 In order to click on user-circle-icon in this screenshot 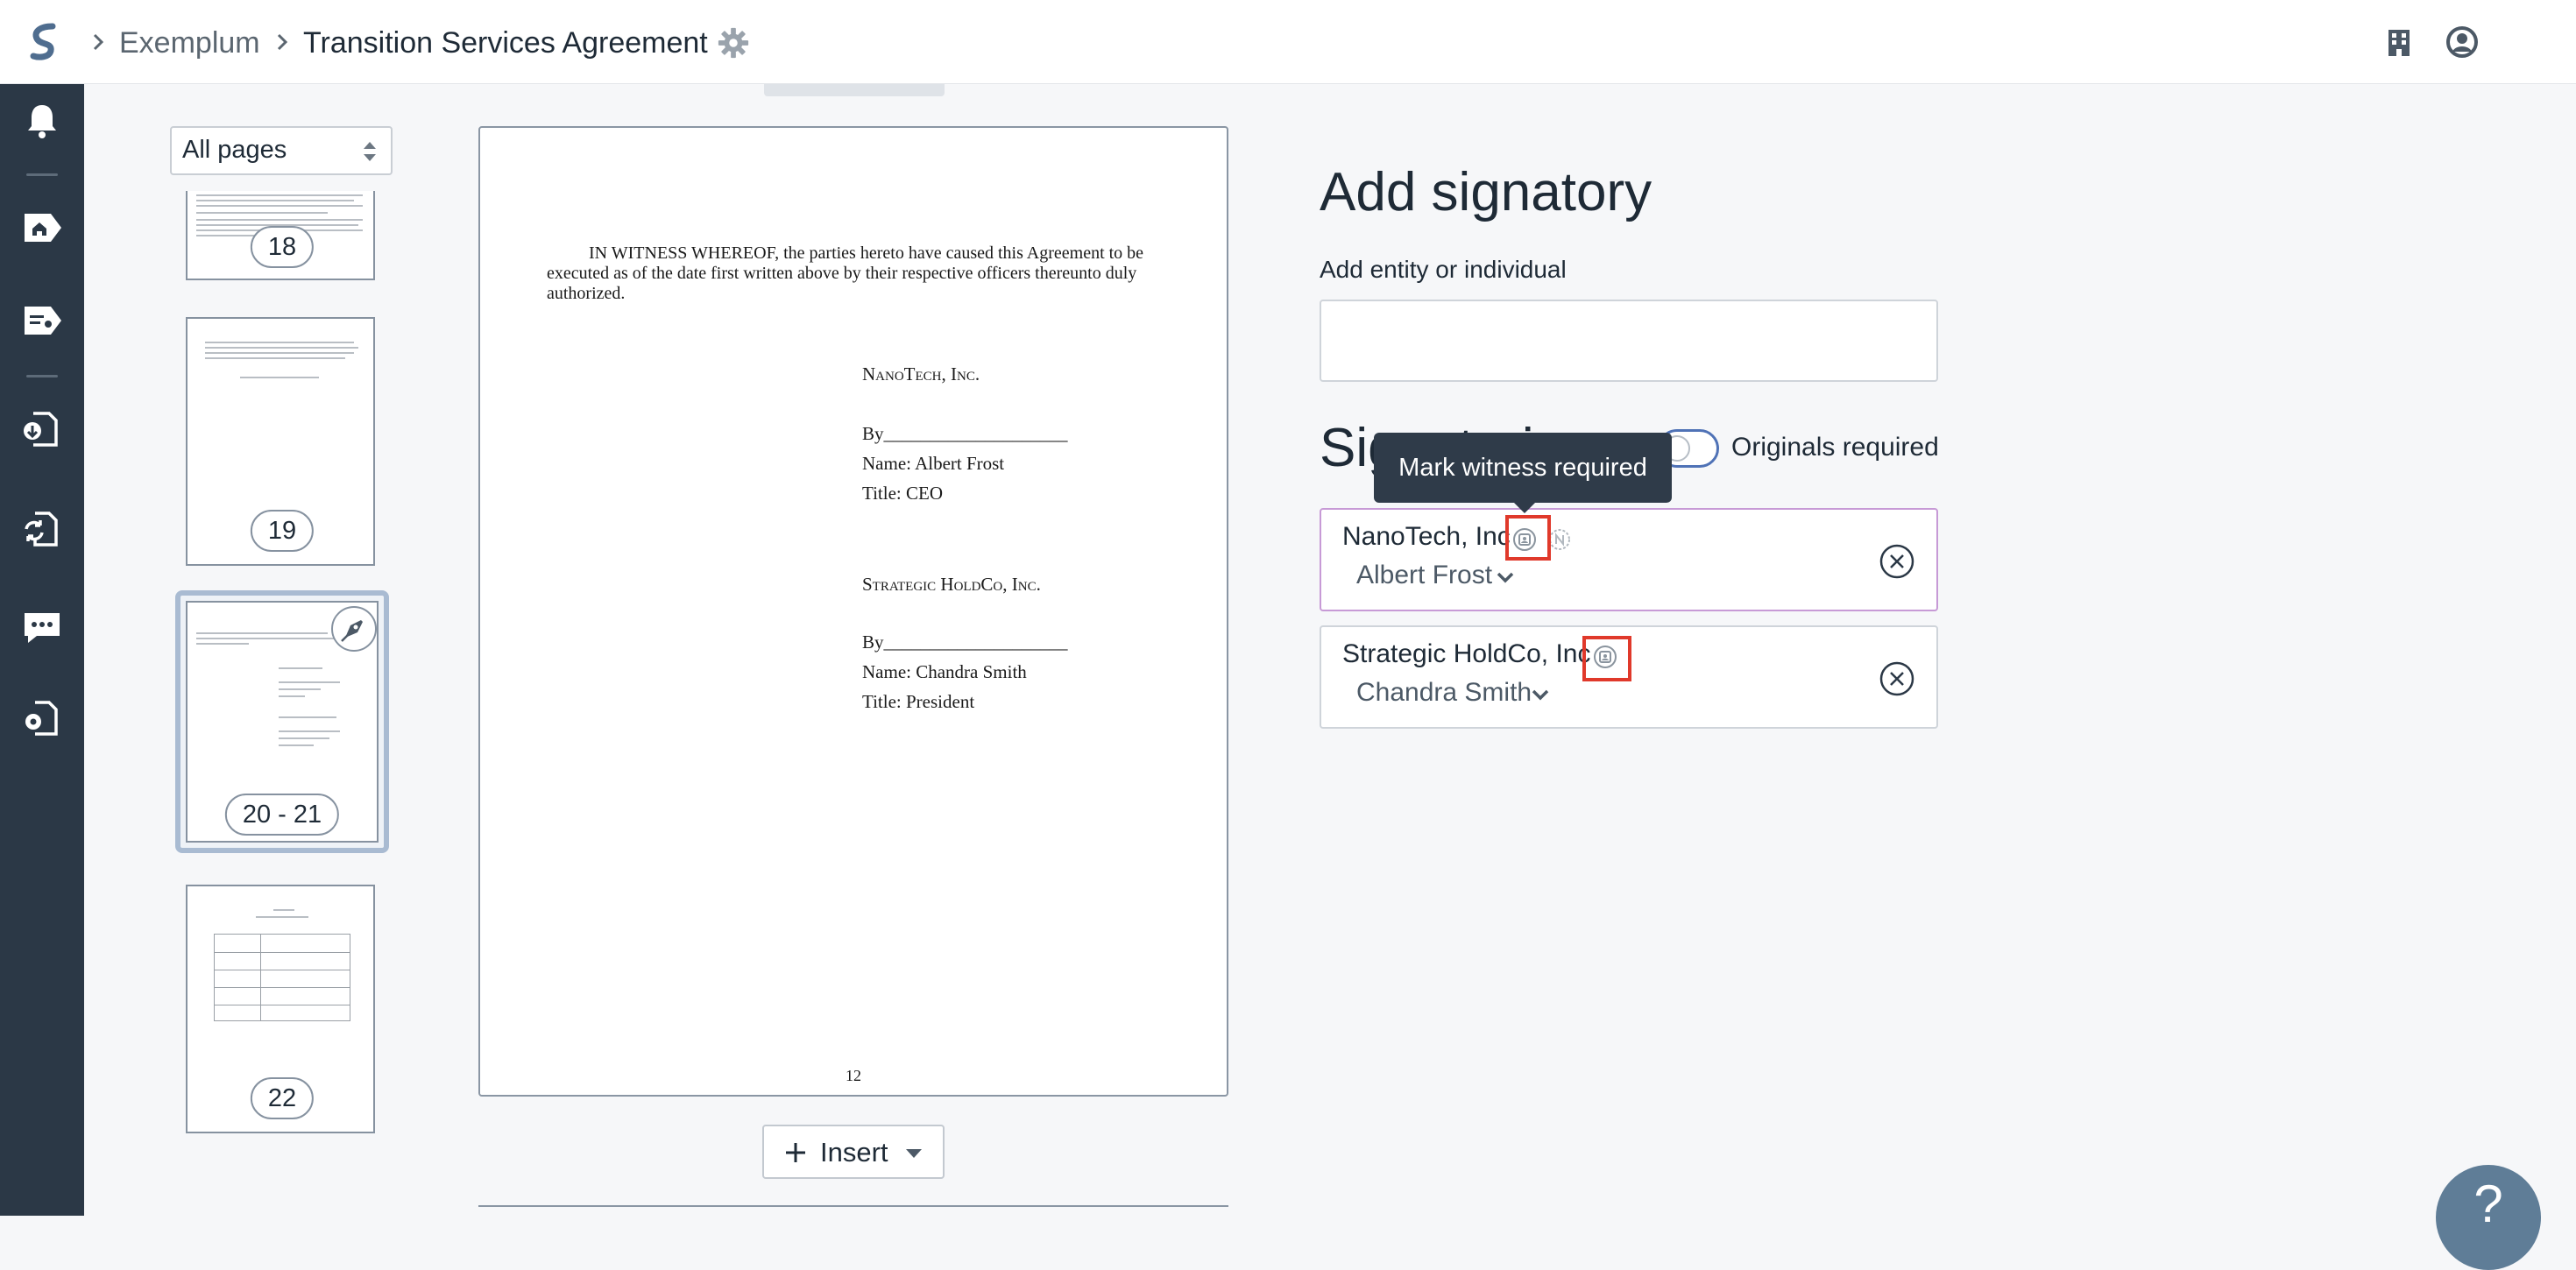, I will do `click(2462, 42)`.